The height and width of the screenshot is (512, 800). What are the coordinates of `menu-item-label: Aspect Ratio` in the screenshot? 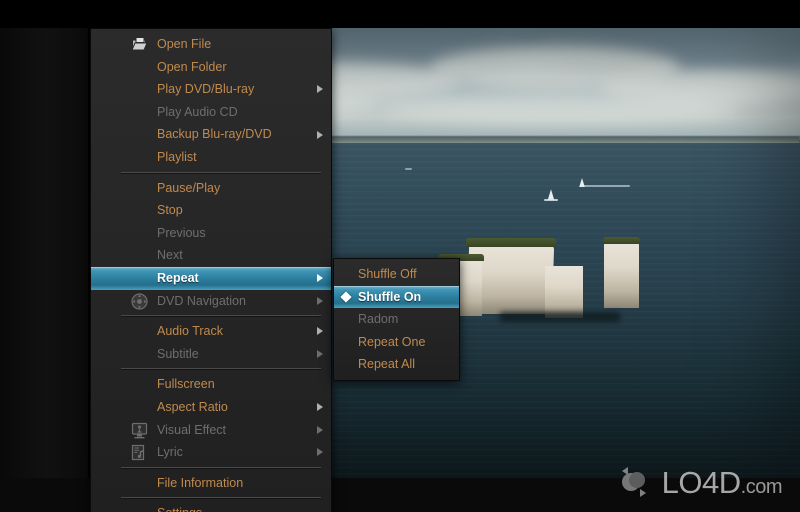 It's located at (192, 406).